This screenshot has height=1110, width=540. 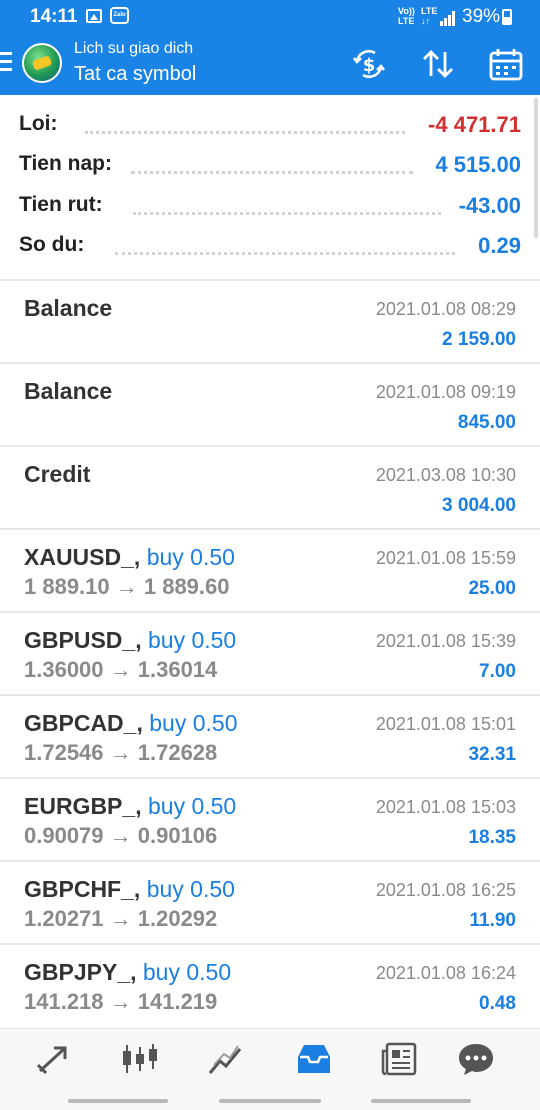 What do you see at coordinates (445, 641) in the screenshot?
I see `deal-time: 2021.01.08 15:39` at bounding box center [445, 641].